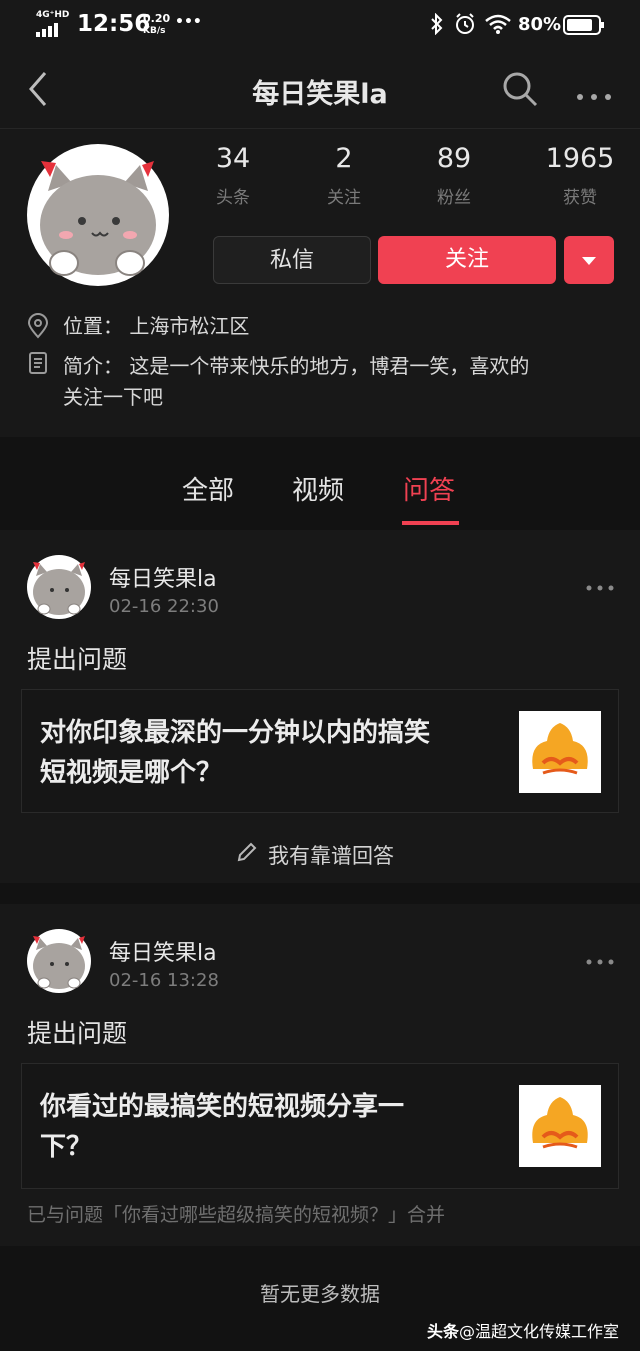 The width and height of the screenshot is (640, 1351). I want to click on intro-text-line2: 关注一下吧, so click(113, 397).